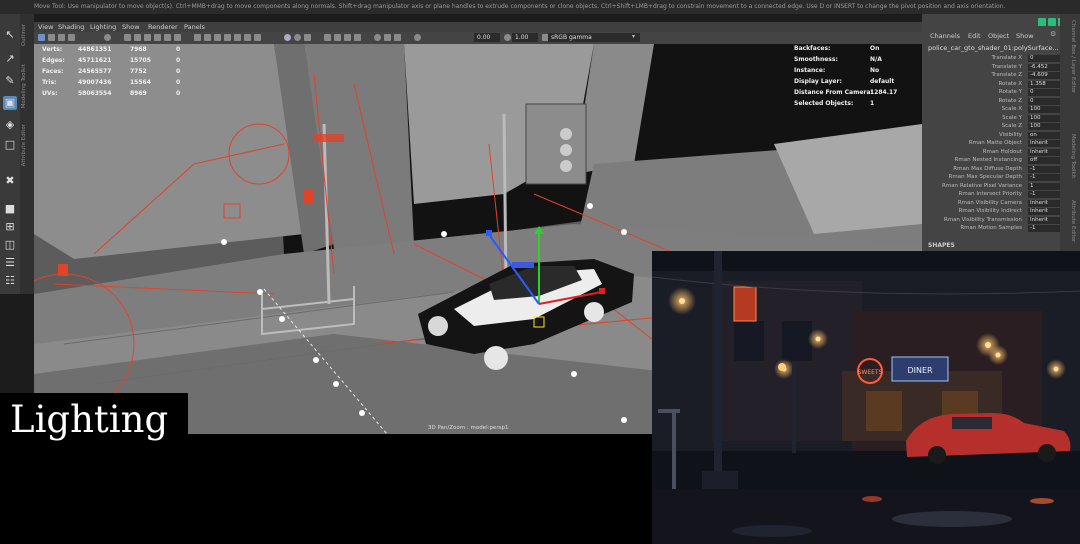 This screenshot has height=544, width=1080. I want to click on attr-value: 1, so click(1044, 186).